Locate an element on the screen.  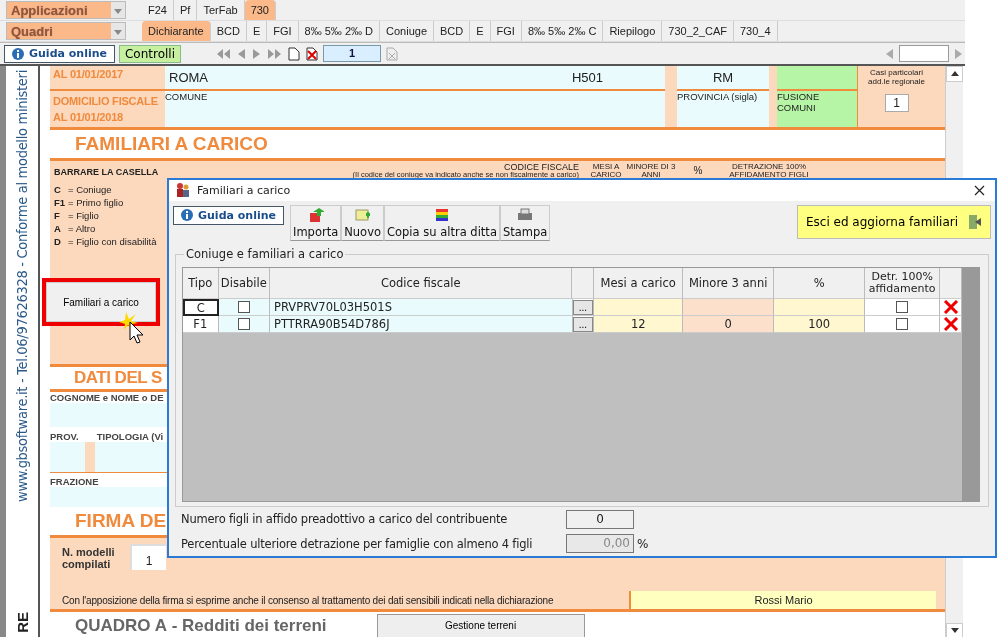
side-mark: RE is located at coordinates (22, 622).